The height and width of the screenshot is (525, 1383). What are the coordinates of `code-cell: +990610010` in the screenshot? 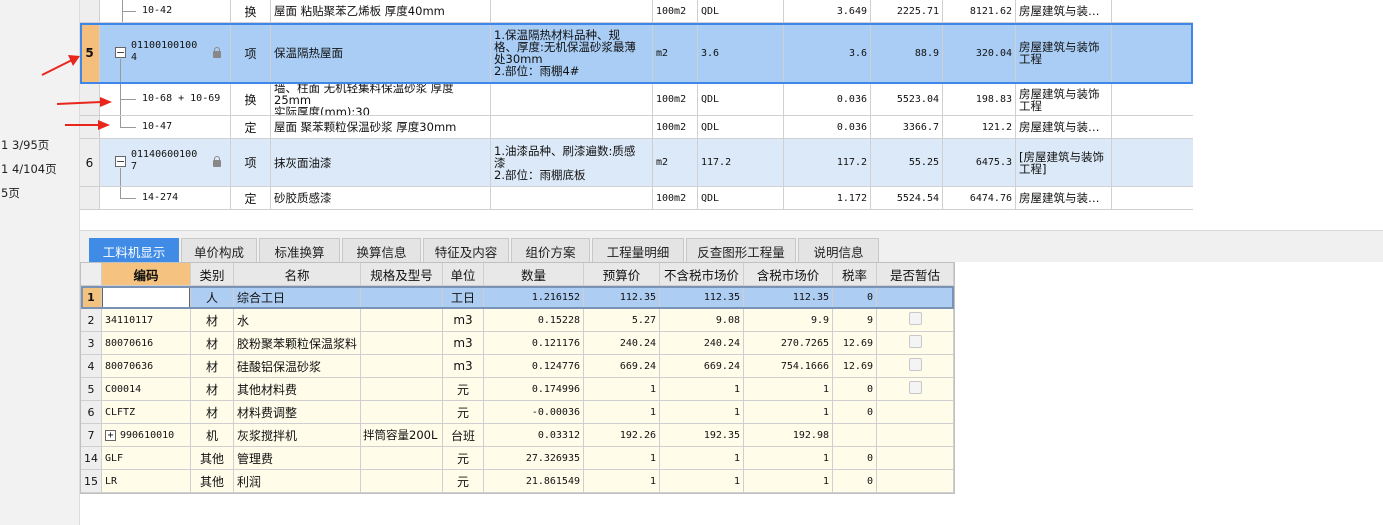 It's located at (146, 435).